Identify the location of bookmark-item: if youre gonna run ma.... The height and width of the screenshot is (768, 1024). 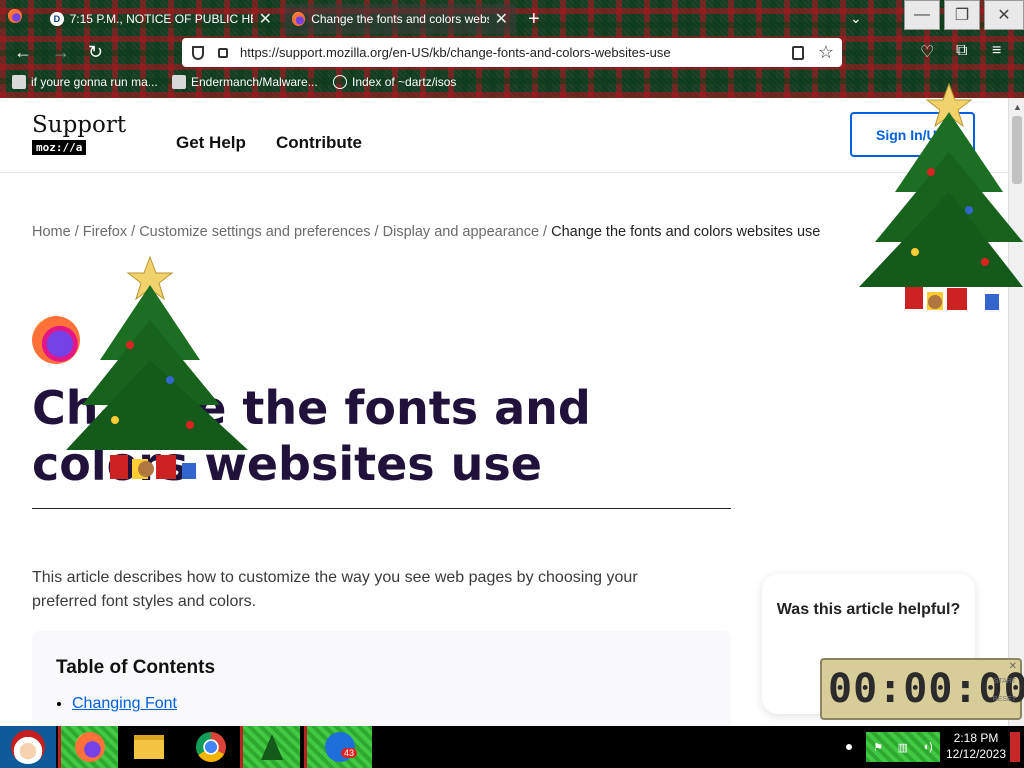
(85, 82).